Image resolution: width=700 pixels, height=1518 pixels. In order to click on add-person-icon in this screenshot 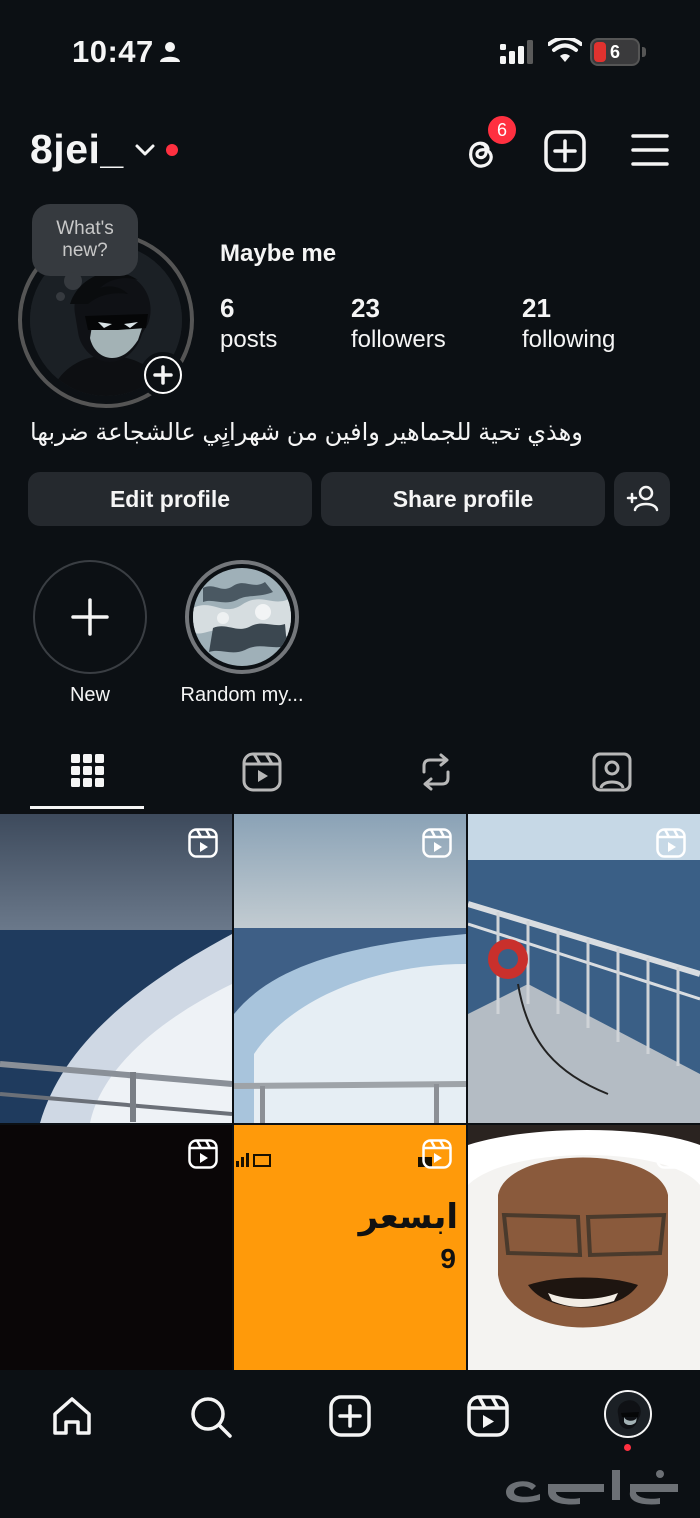, I will do `click(642, 498)`.